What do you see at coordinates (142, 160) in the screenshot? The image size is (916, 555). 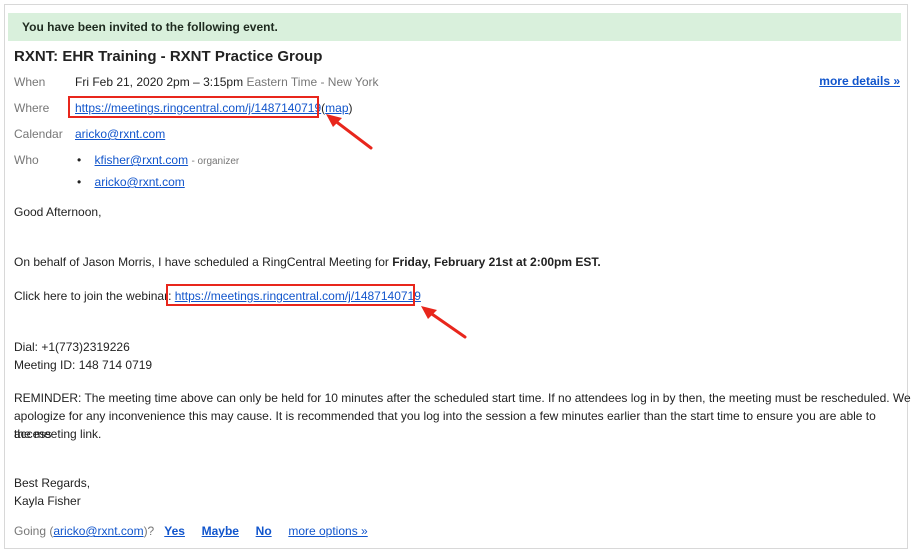 I see `attendee-email-link: kfisher@rxnt.com` at bounding box center [142, 160].